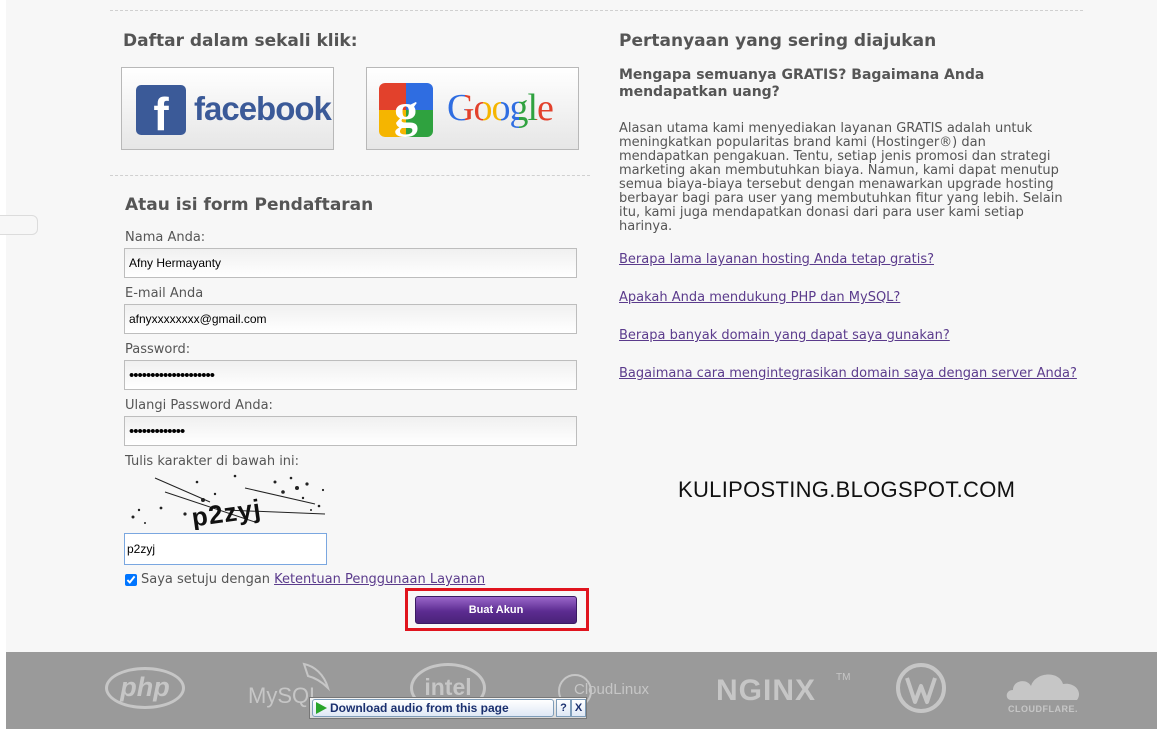  Describe the element at coordinates (263, 108) in the screenshot. I see `facebook-label: facebook` at that location.